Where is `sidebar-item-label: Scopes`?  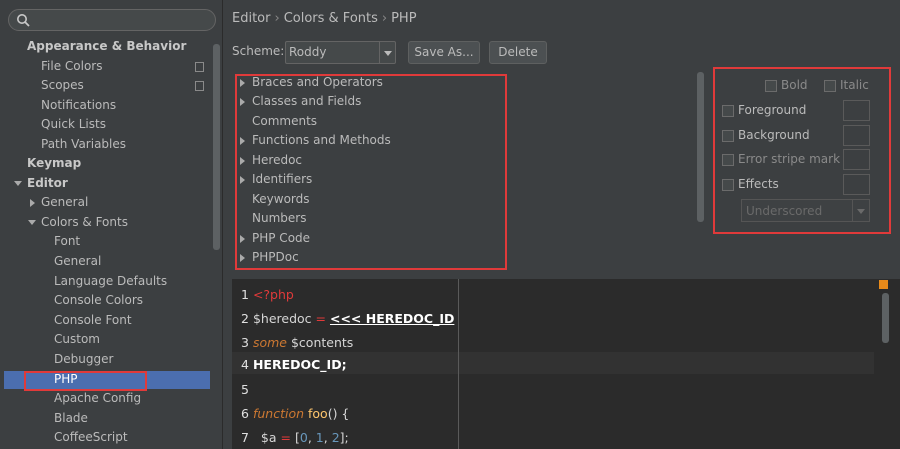
sidebar-item-label: Scopes is located at coordinates (62, 85).